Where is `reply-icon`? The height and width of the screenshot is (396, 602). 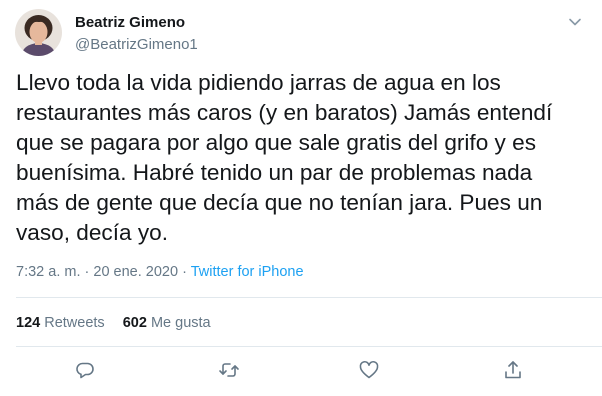
reply-icon is located at coordinates (85, 370).